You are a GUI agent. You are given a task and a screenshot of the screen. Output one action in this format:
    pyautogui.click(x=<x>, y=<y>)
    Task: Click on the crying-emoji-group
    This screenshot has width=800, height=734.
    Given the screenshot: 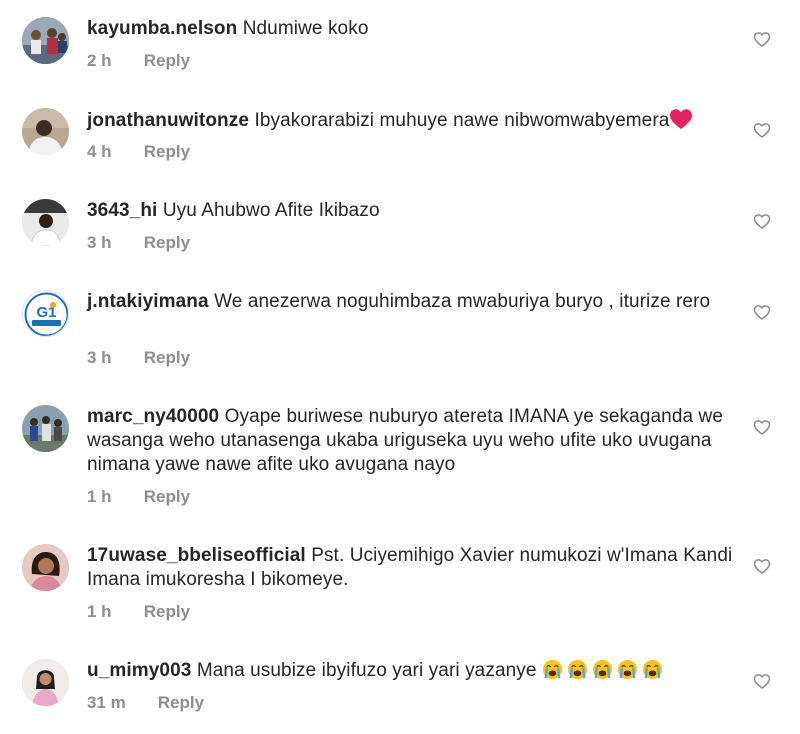 What is the action you would take?
    pyautogui.click(x=604, y=670)
    